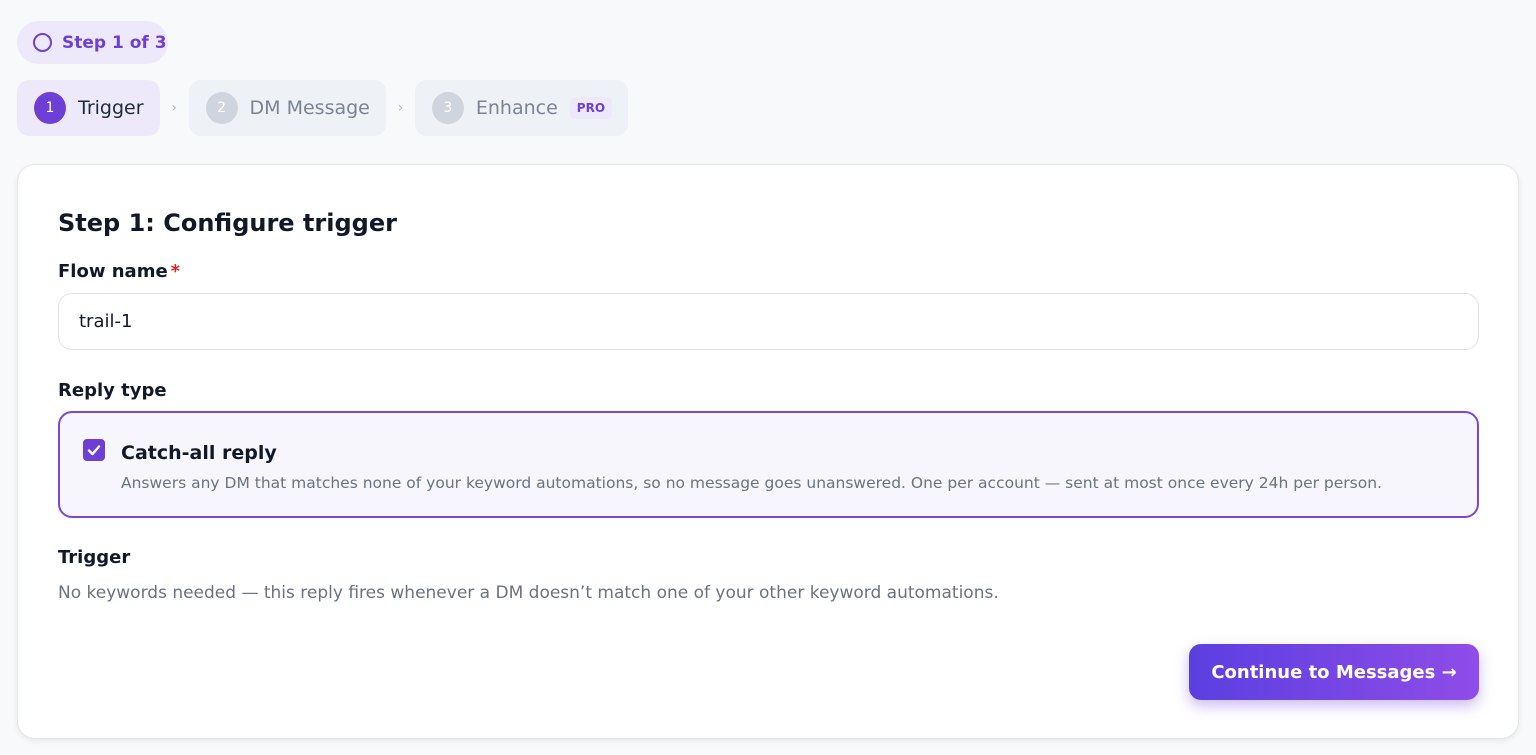  Describe the element at coordinates (768, 321) in the screenshot. I see `flow-name-input` at that location.